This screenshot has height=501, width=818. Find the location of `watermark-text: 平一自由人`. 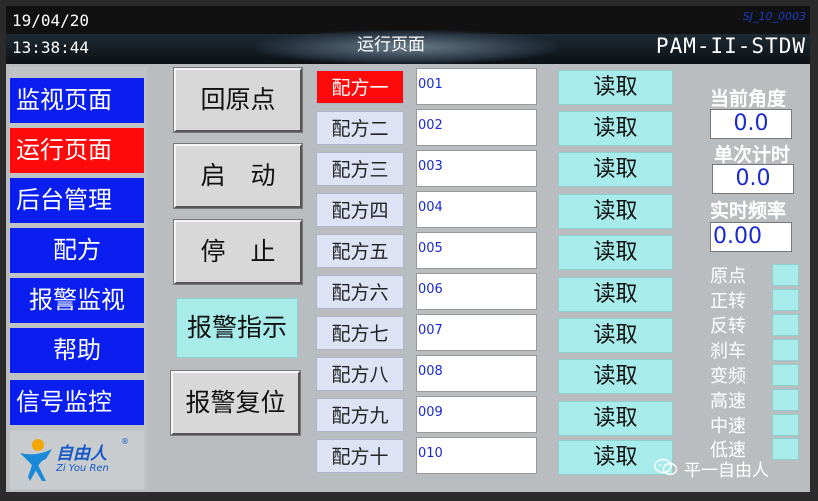

watermark-text: 平一自由人 is located at coordinates (726, 471).